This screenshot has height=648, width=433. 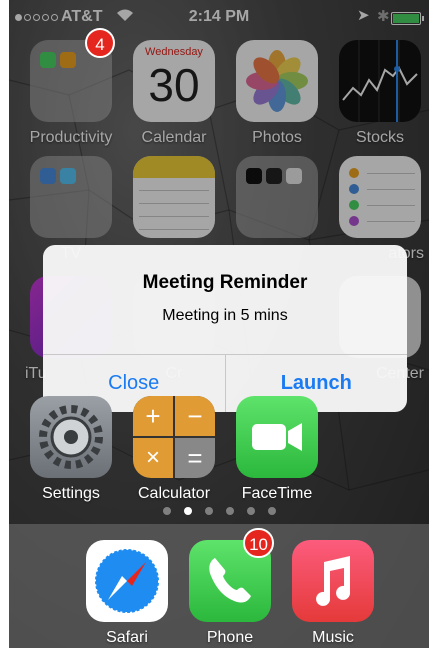 I want to click on dock-app-phone: 10 Phone, so click(x=230, y=587).